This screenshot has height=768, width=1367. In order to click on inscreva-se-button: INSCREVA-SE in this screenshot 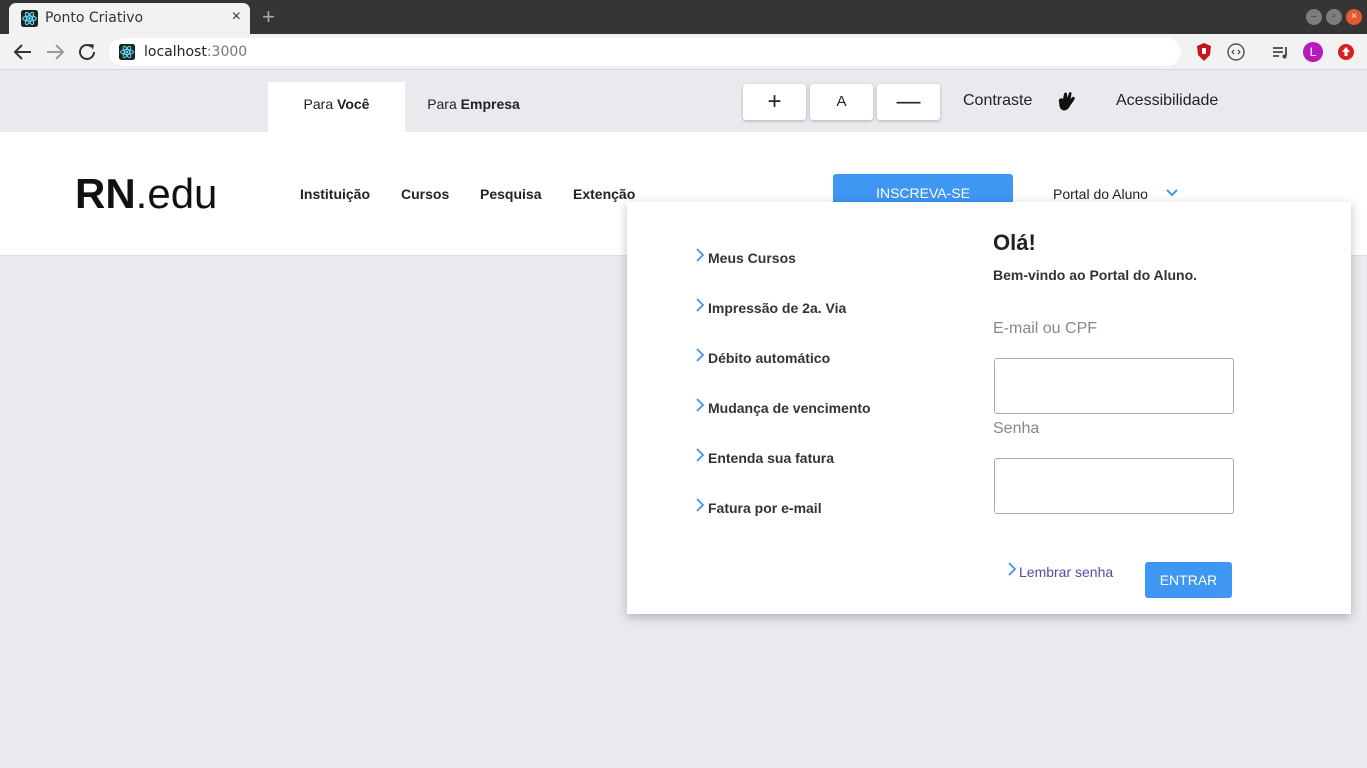, I will do `click(923, 189)`.